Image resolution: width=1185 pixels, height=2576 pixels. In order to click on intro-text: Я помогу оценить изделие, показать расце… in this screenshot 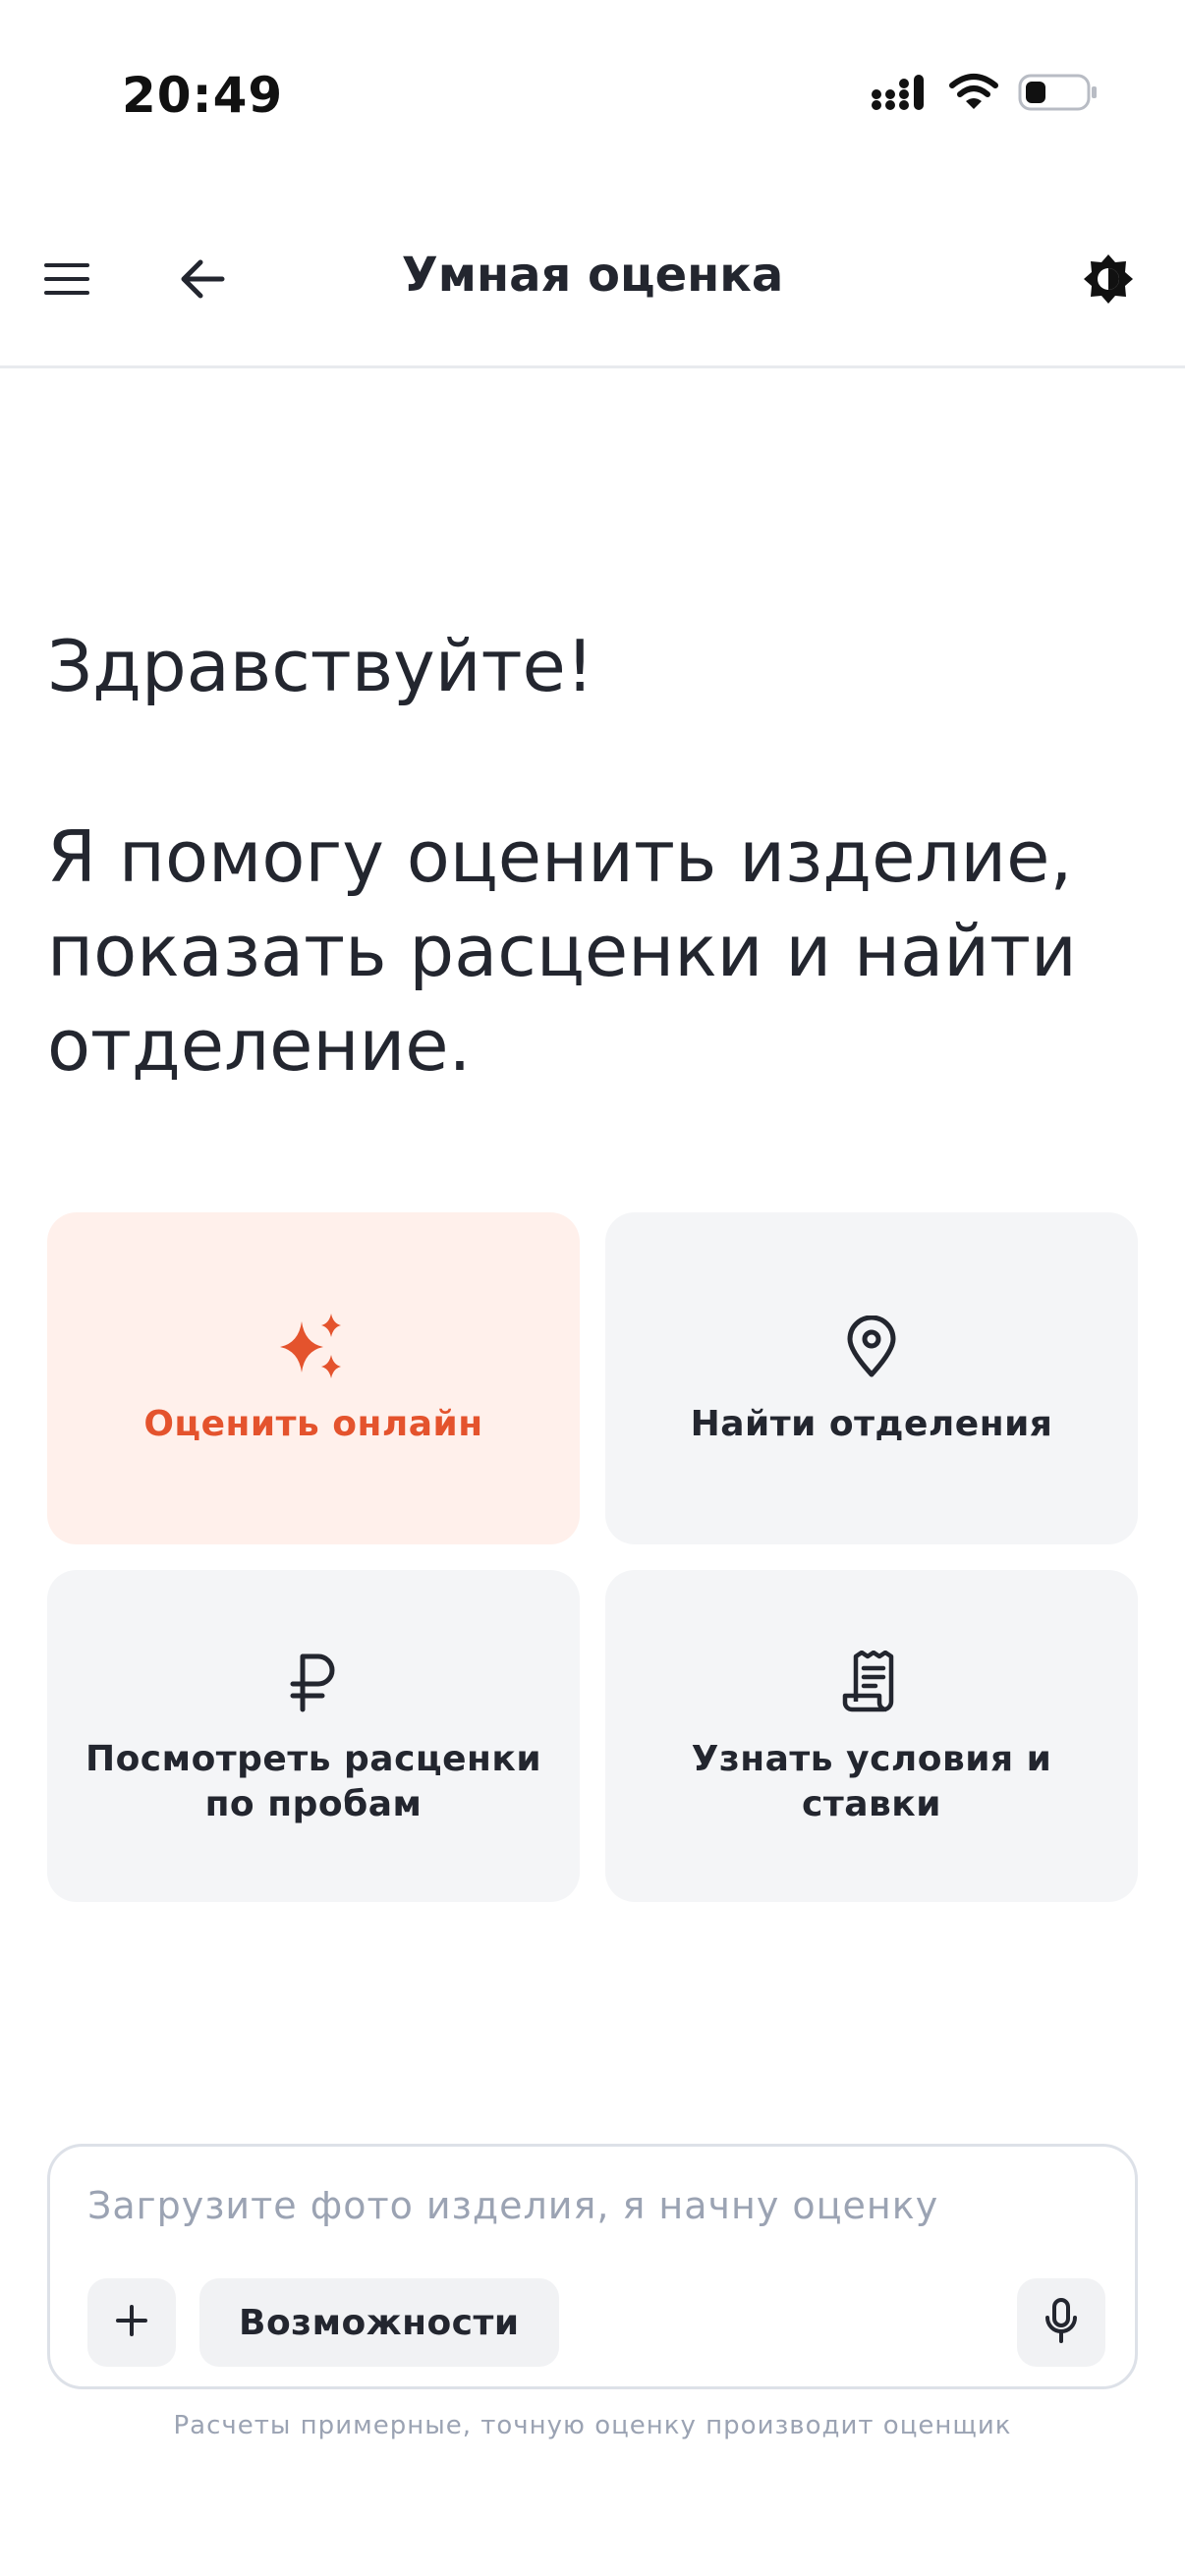, I will do `click(562, 951)`.